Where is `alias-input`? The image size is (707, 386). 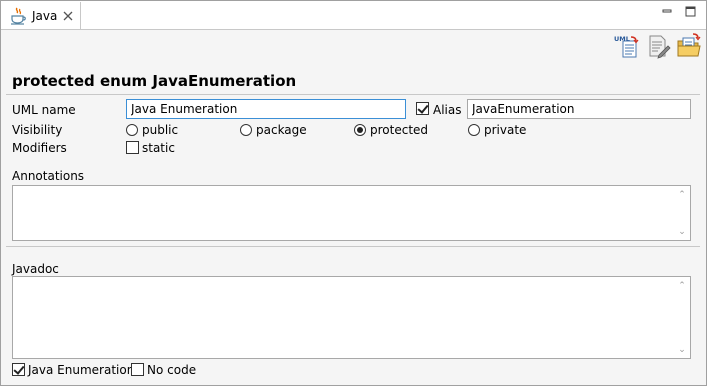
alias-input is located at coordinates (579, 109).